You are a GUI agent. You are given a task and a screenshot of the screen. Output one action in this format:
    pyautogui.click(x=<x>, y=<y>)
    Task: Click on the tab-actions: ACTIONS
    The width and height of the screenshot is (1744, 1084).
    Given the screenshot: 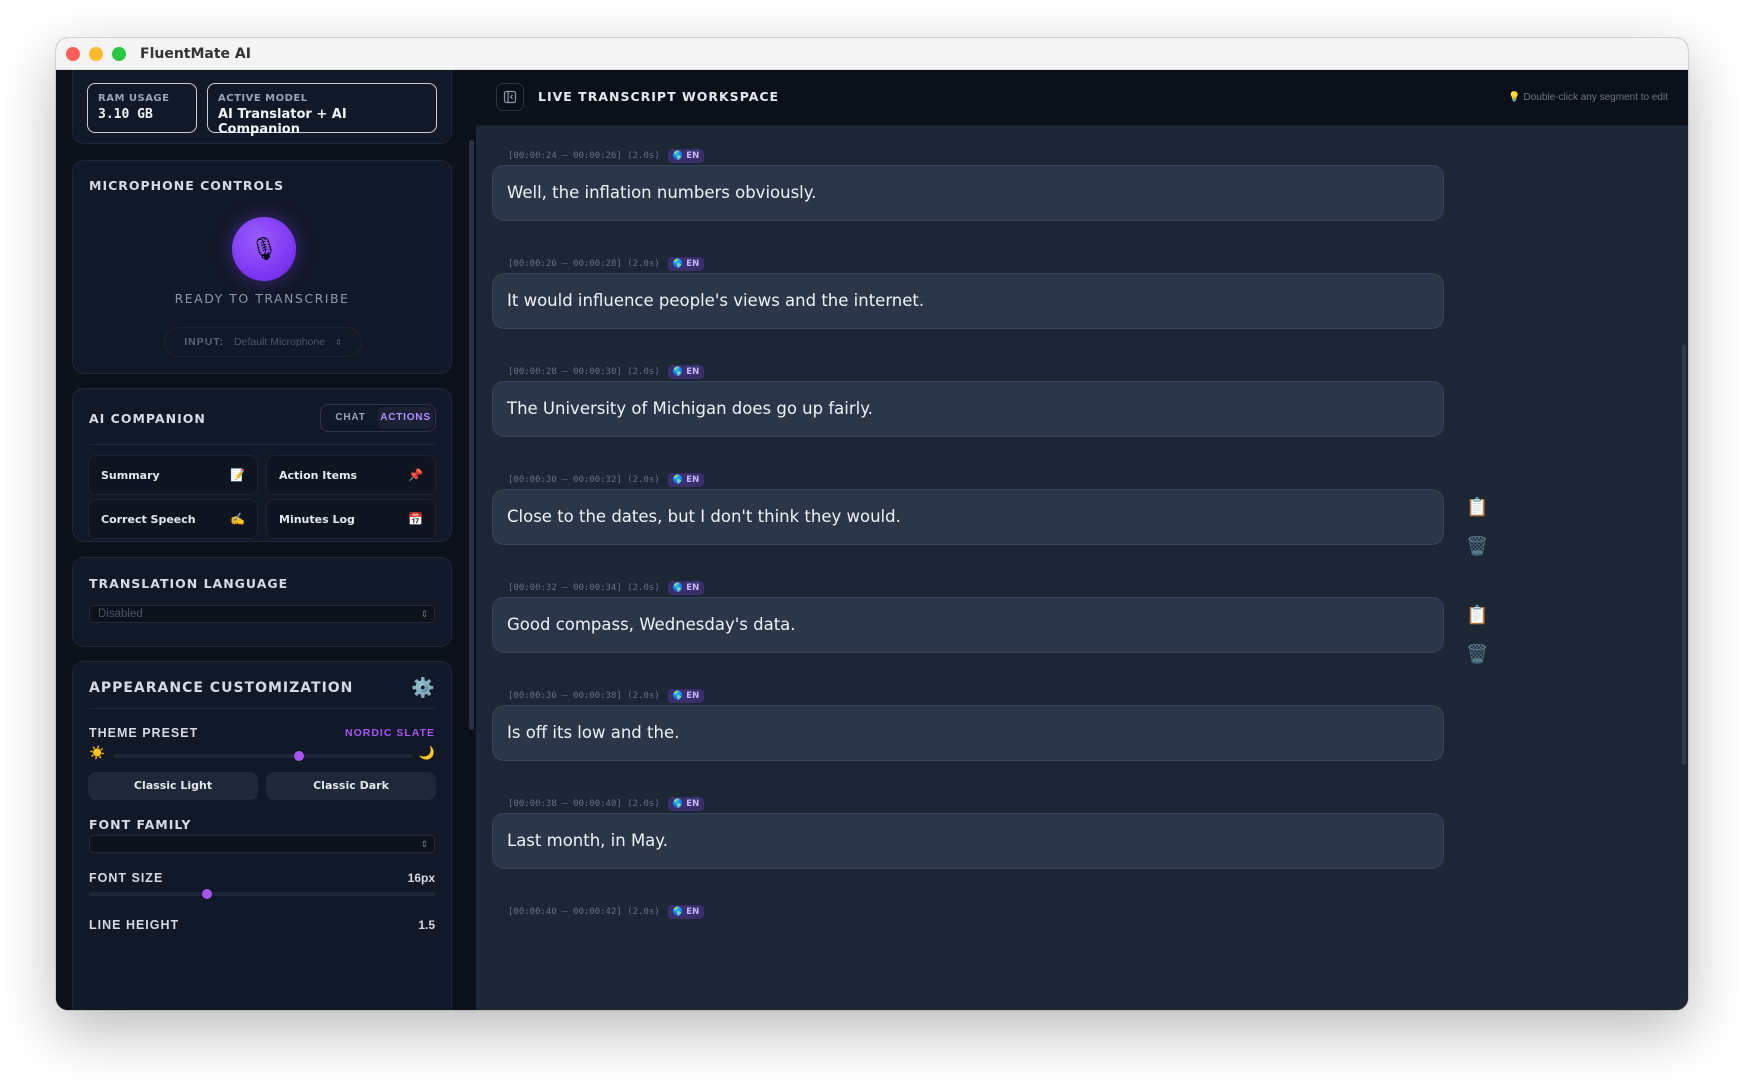 What is the action you would take?
    pyautogui.click(x=405, y=418)
    